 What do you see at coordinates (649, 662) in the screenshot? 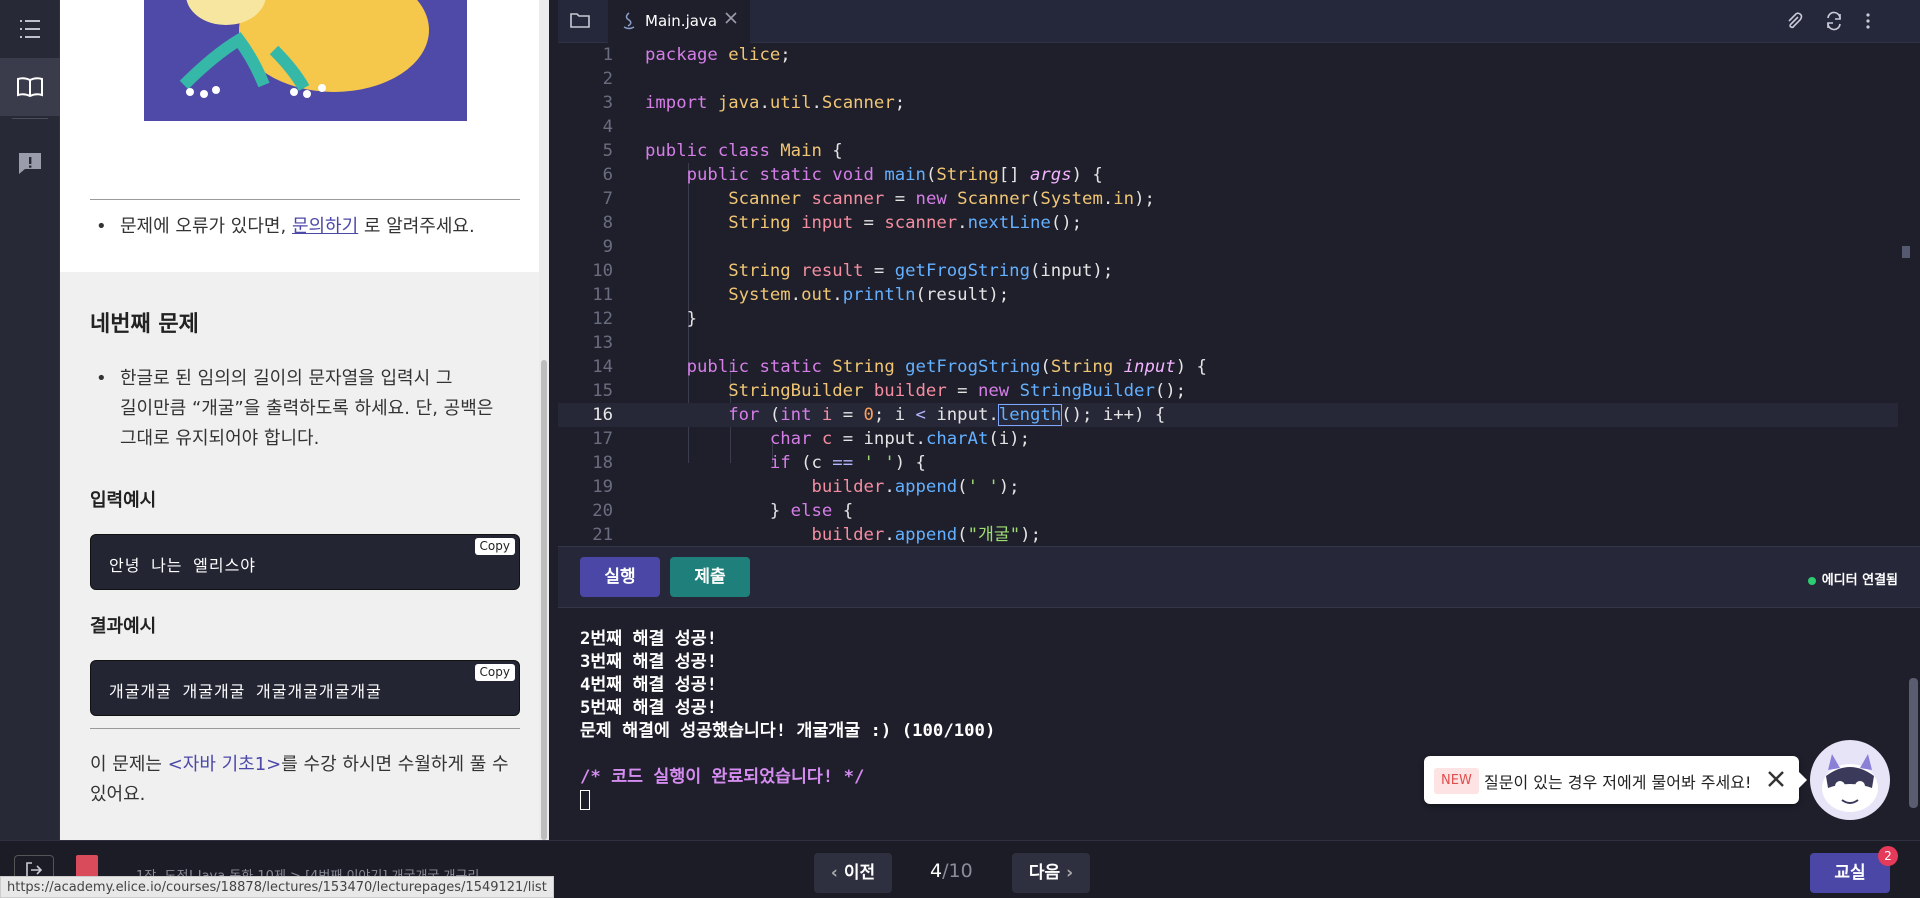
I see `terminal-line: 3번째 해결 성공!` at bounding box center [649, 662].